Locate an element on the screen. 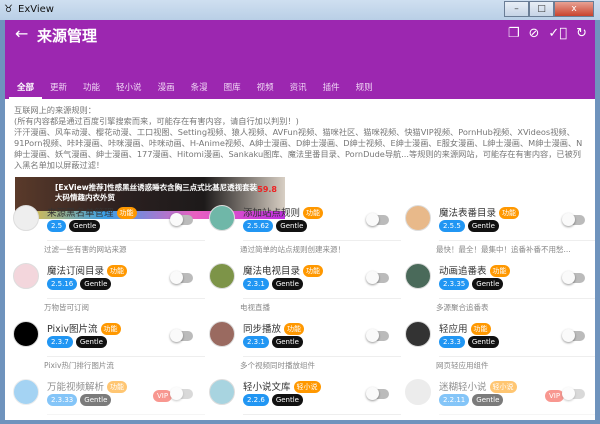 This screenshot has height=424, width=600. window-titlebar: ♉ ExView – □ x is located at coordinates (300, 10).